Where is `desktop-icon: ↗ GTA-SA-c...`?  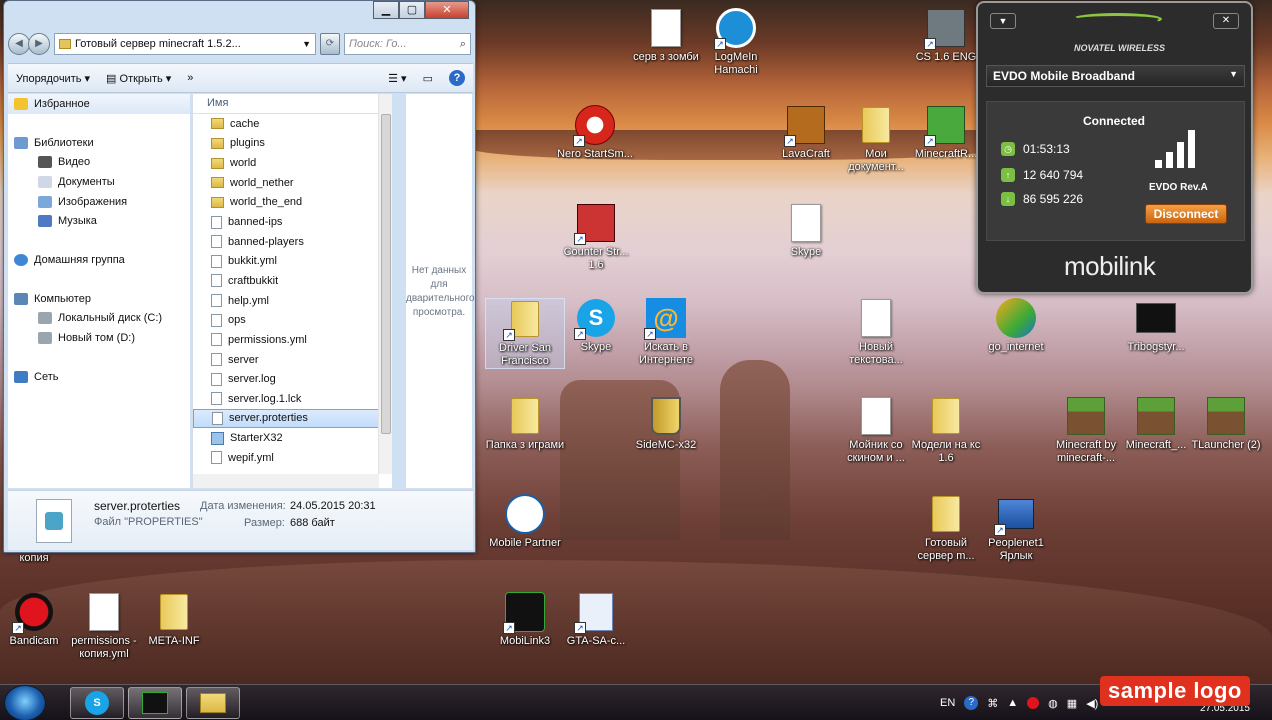
desktop-icon: ↗ GTA-SA-c... is located at coordinates (596, 620).